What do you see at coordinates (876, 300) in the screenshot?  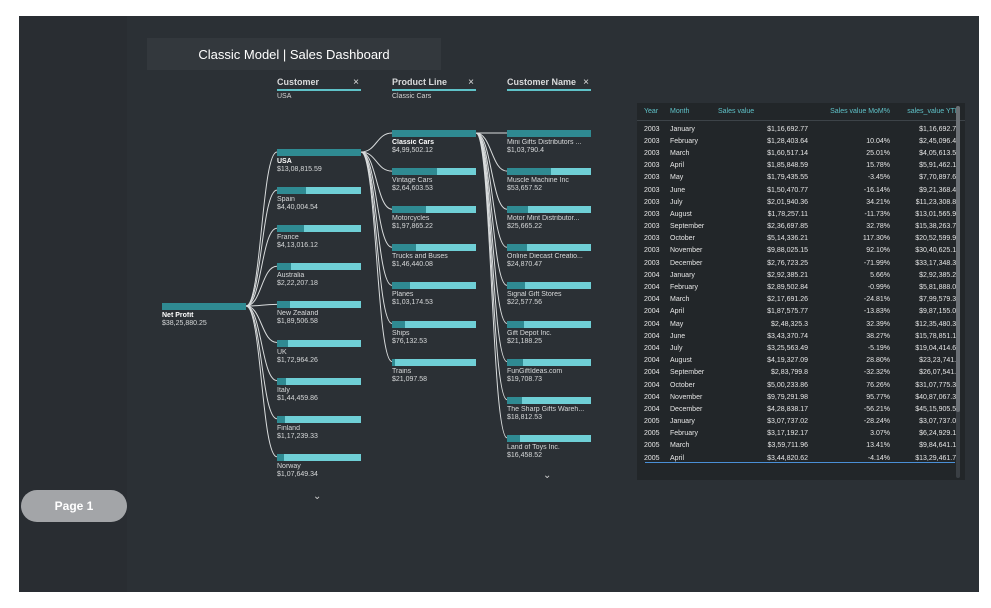 I see `table-cell: -24.81%` at bounding box center [876, 300].